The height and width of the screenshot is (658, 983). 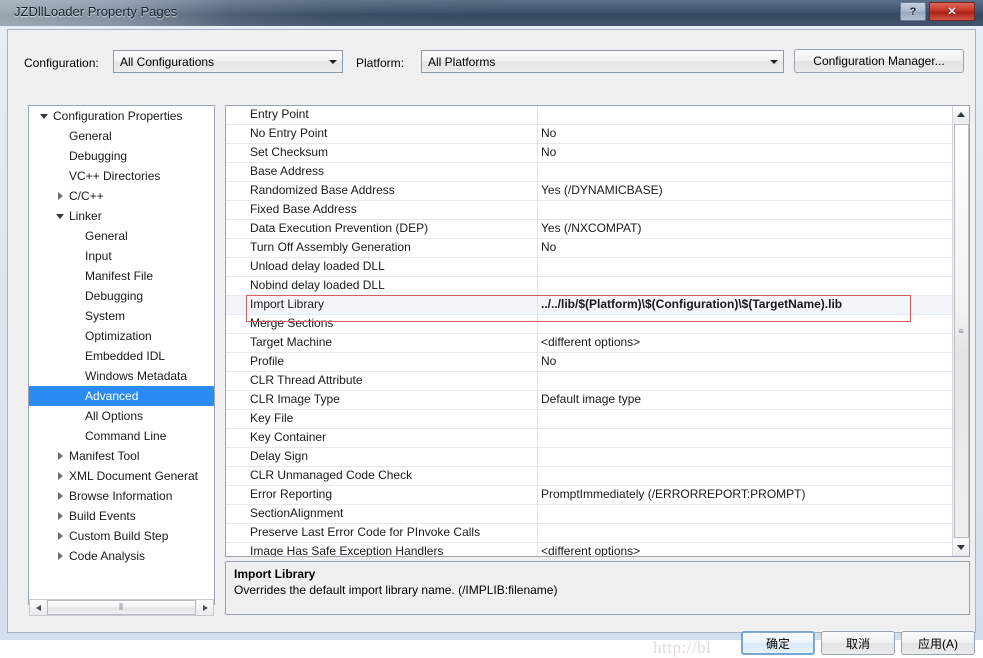 I want to click on tree-item-manifest-file: Manifest File, so click(x=121, y=276).